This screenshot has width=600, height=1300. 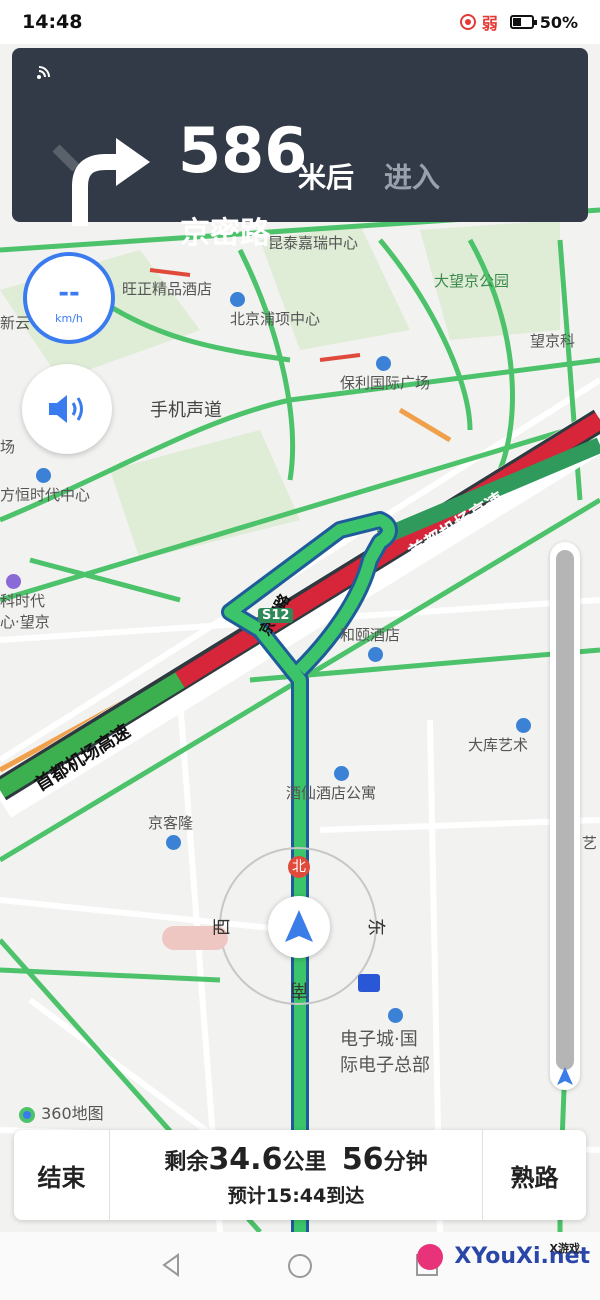 What do you see at coordinates (385, 383) in the screenshot?
I see `poi-label: 保利国际广场` at bounding box center [385, 383].